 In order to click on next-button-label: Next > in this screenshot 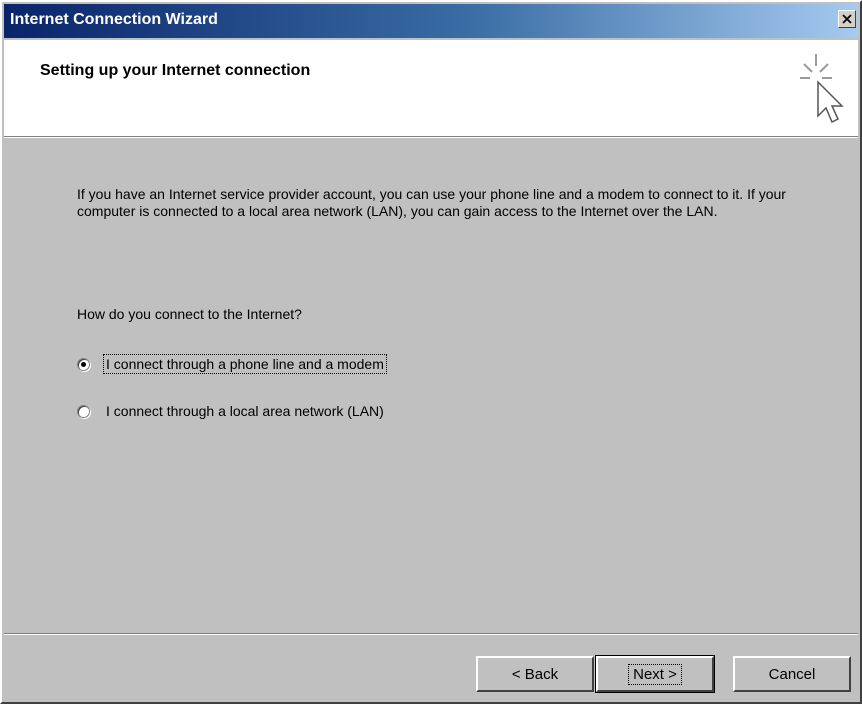, I will do `click(655, 674)`.